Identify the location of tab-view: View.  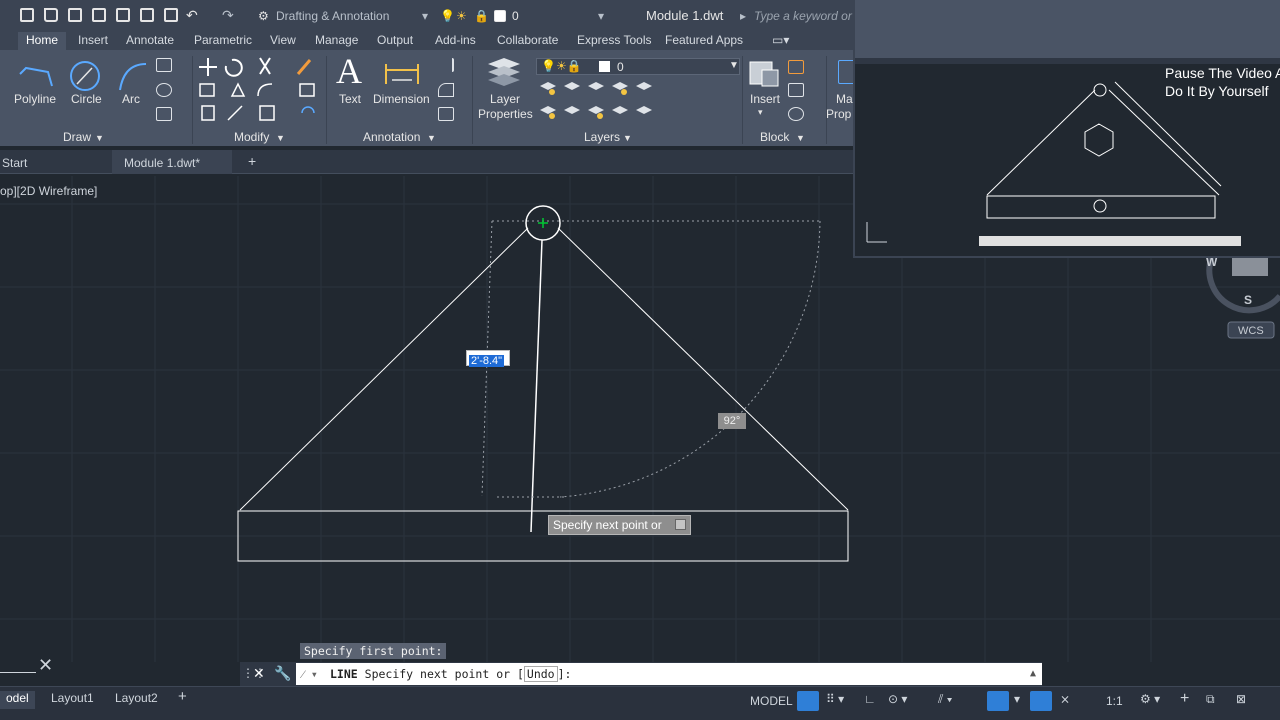
(283, 40).